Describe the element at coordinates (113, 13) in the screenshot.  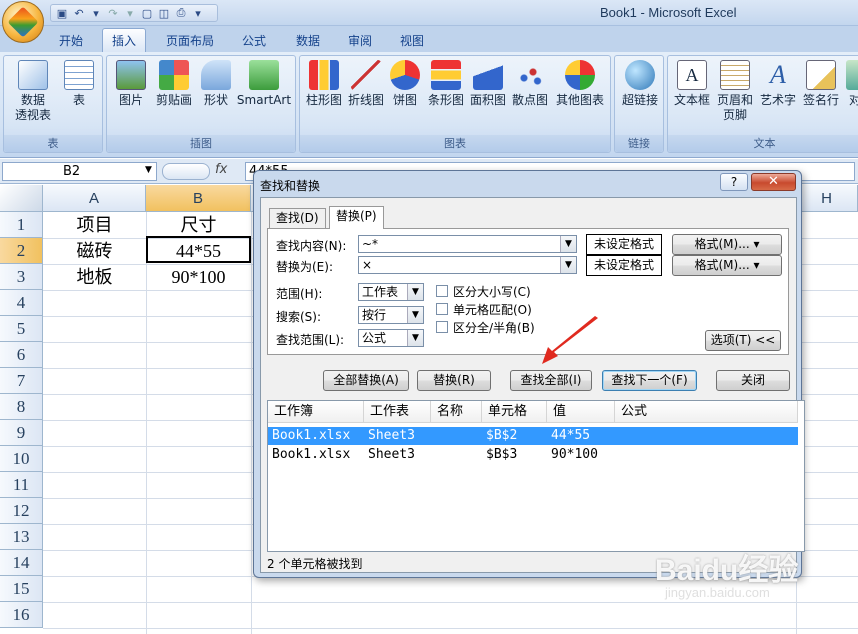
I see `redo-icon: ↷` at that location.